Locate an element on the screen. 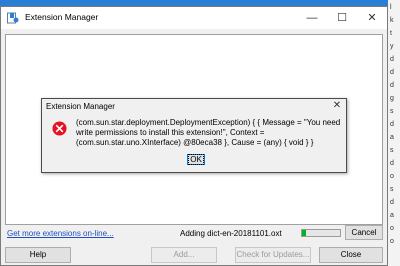  install-progress-bar is located at coordinates (321, 233).